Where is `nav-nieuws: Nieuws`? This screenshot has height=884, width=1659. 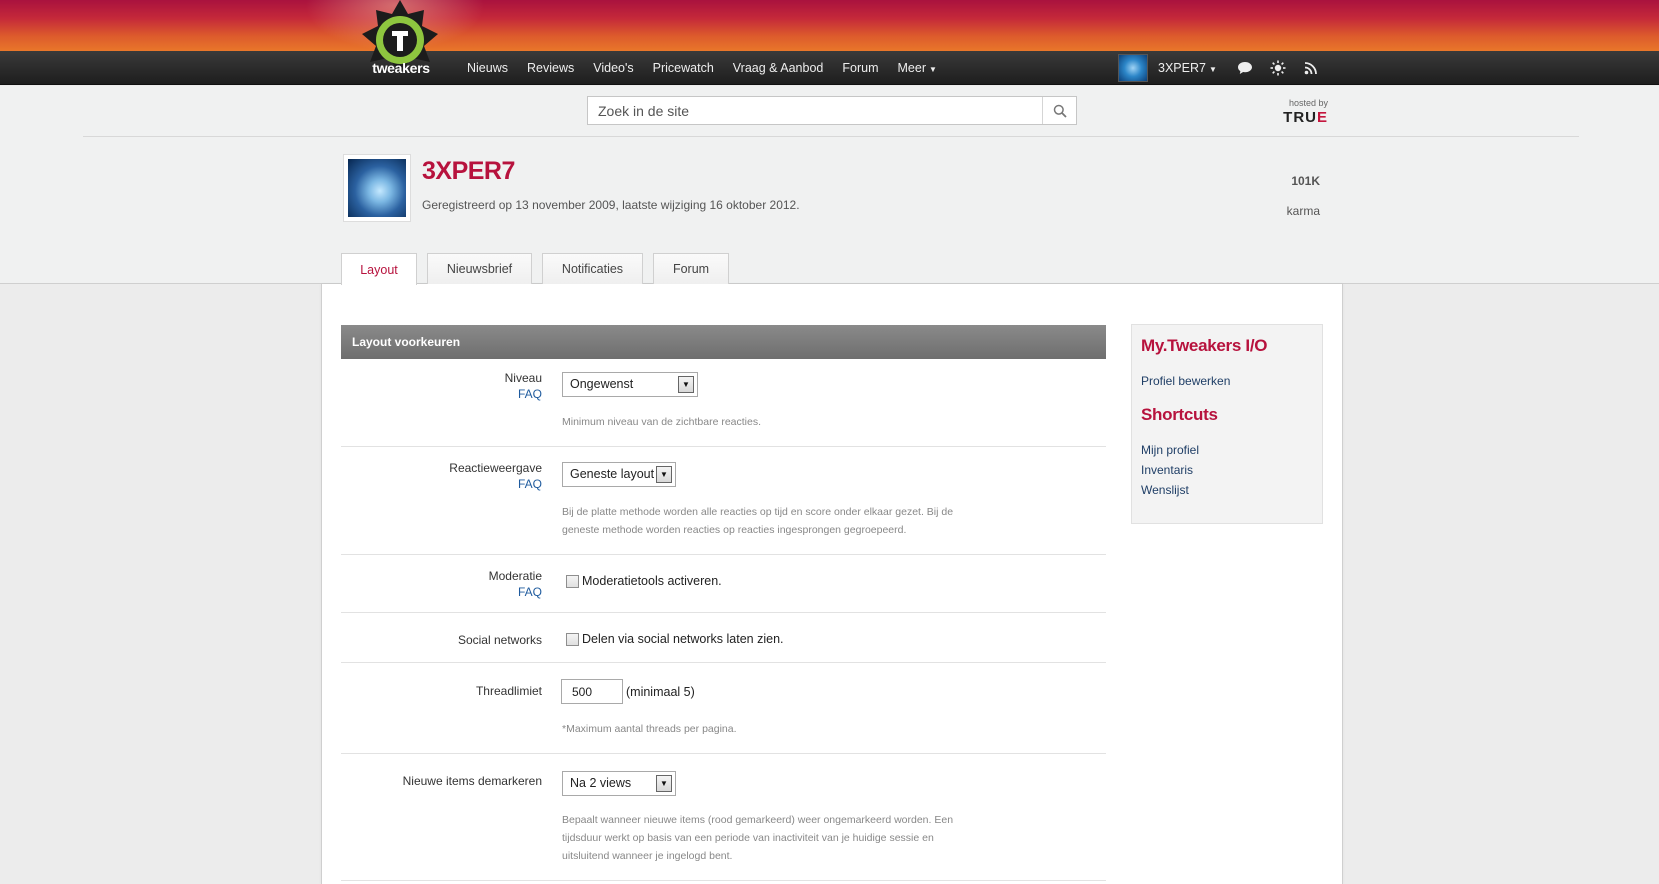
nav-nieuws: Nieuws is located at coordinates (487, 68).